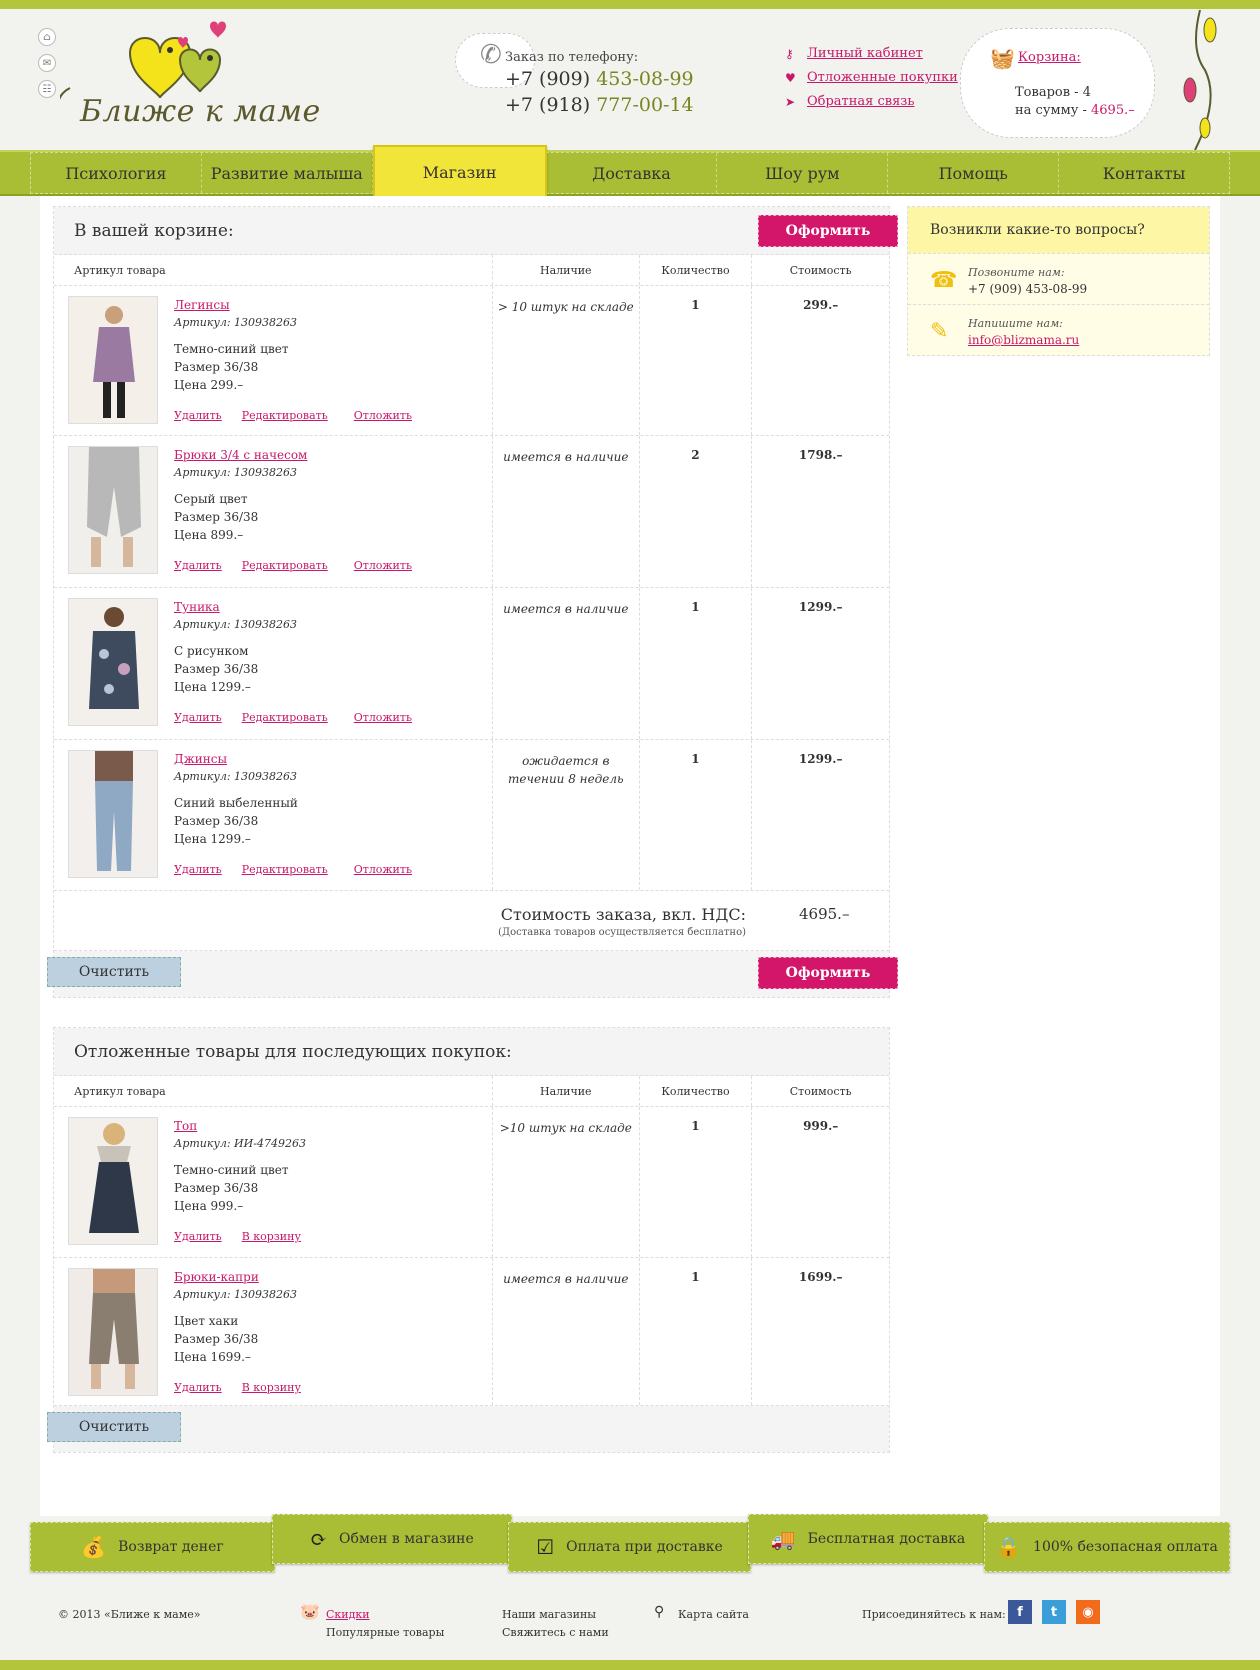 The height and width of the screenshot is (1670, 1260). I want to click on help-call-row: ☎ Позвоните нам: +7 (909) 453-08-99, so click(1058, 278).